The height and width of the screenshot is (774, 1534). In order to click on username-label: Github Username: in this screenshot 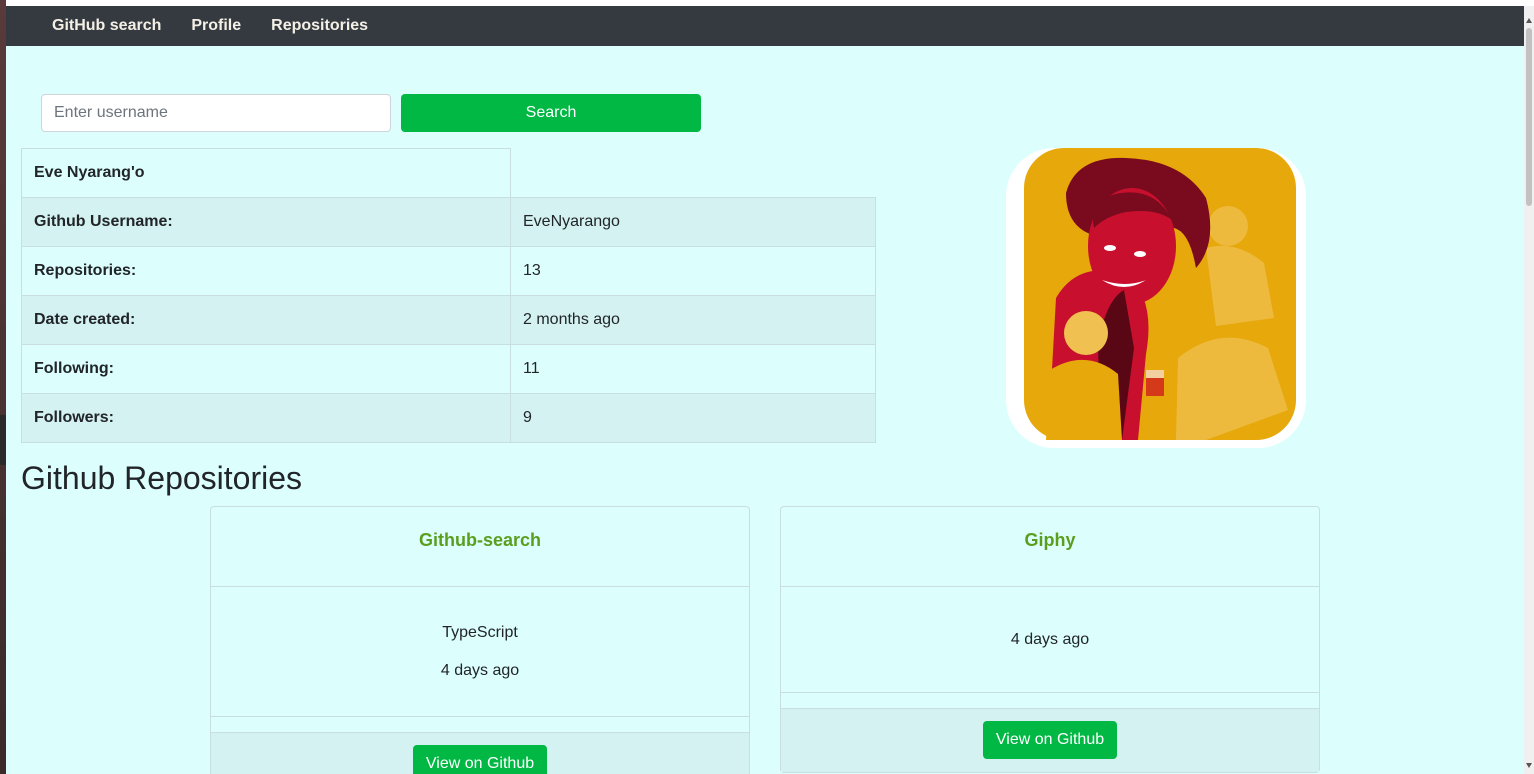, I will do `click(266, 222)`.